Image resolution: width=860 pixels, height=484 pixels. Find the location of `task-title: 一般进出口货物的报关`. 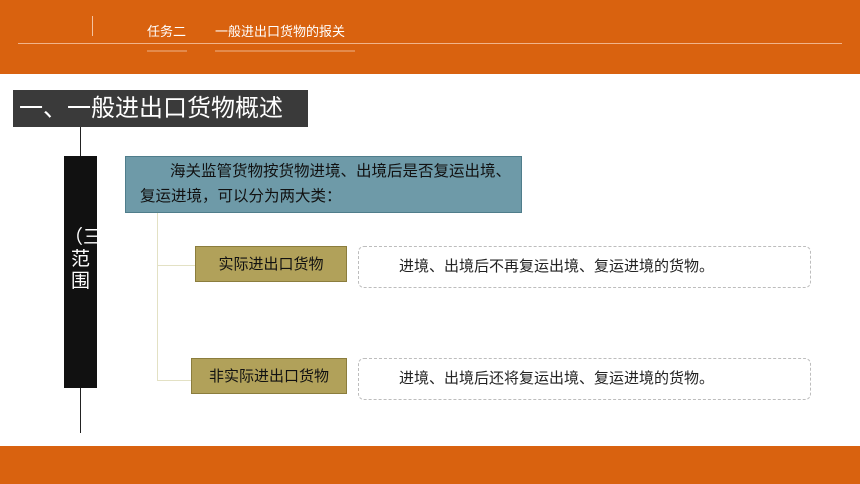

task-title: 一般进出口货物的报关 is located at coordinates (280, 32).